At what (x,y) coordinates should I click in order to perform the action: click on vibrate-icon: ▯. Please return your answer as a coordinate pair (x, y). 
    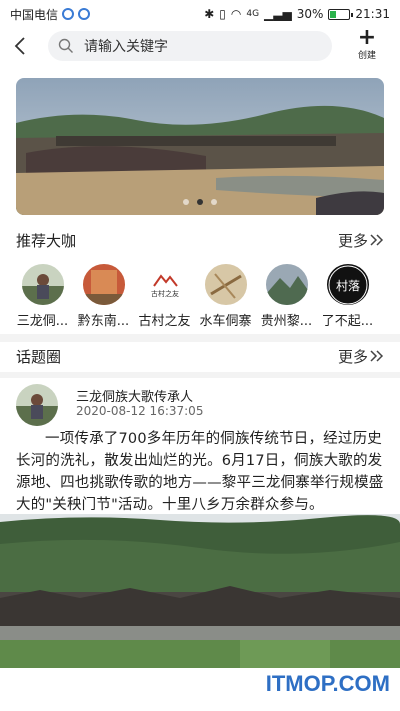
    Looking at the image, I should click on (222, 14).